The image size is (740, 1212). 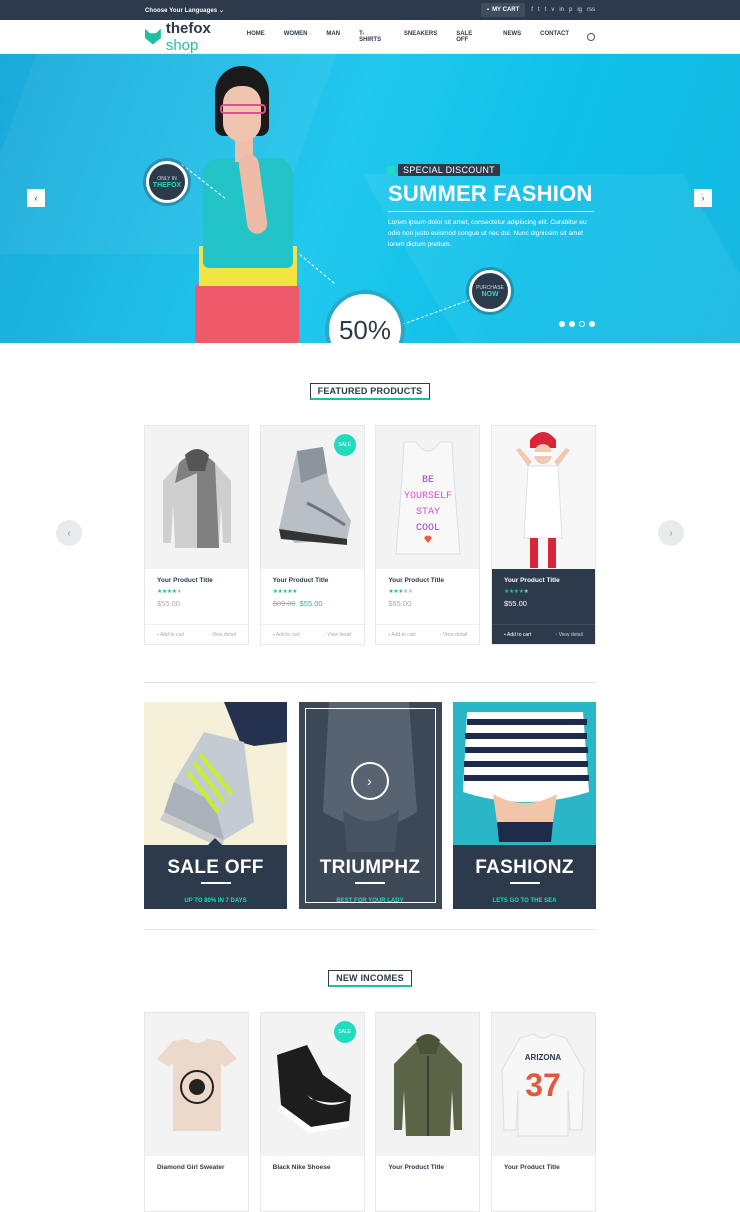 What do you see at coordinates (570, 10) in the screenshot?
I see `pinterest-icon: p` at bounding box center [570, 10].